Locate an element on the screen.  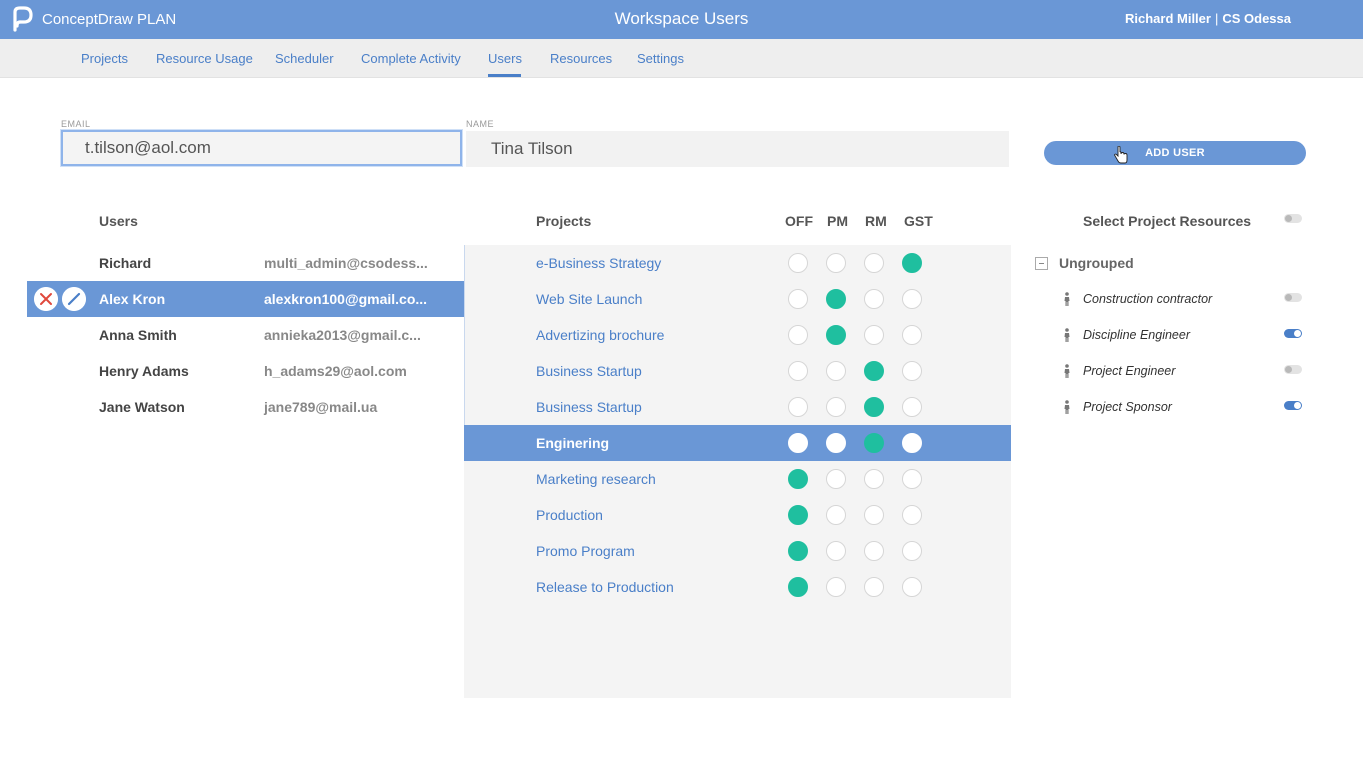
project-name: e-Business Strategy is located at coordinates (598, 263).